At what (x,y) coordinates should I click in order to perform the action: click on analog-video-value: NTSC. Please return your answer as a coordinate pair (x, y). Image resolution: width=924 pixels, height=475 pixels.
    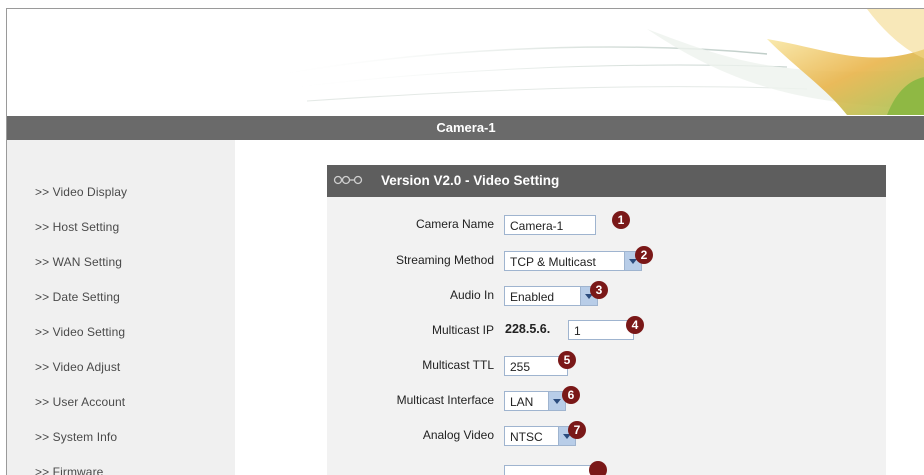
    Looking at the image, I should click on (526, 437).